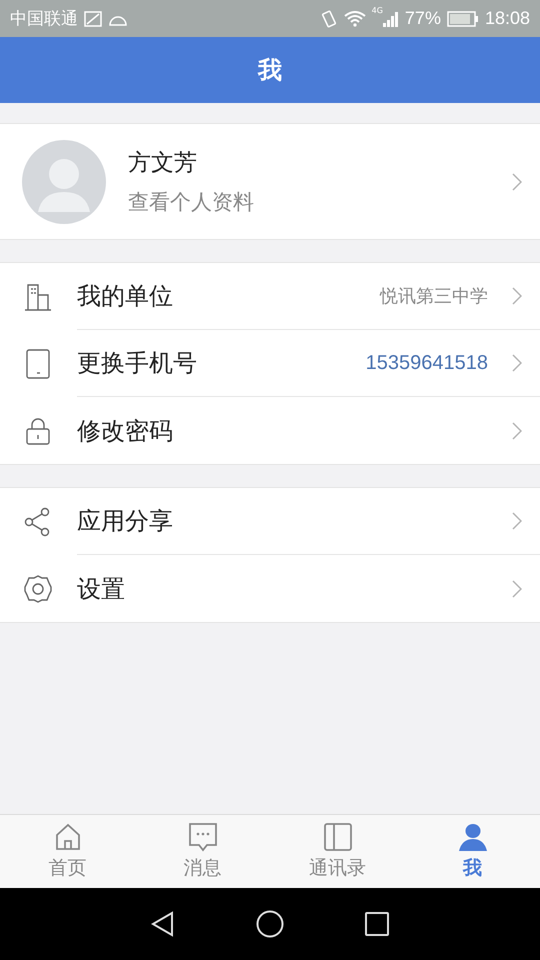 The image size is (540, 960). Describe the element at coordinates (270, 430) in the screenshot. I see `menu-item: 修改密码` at that location.